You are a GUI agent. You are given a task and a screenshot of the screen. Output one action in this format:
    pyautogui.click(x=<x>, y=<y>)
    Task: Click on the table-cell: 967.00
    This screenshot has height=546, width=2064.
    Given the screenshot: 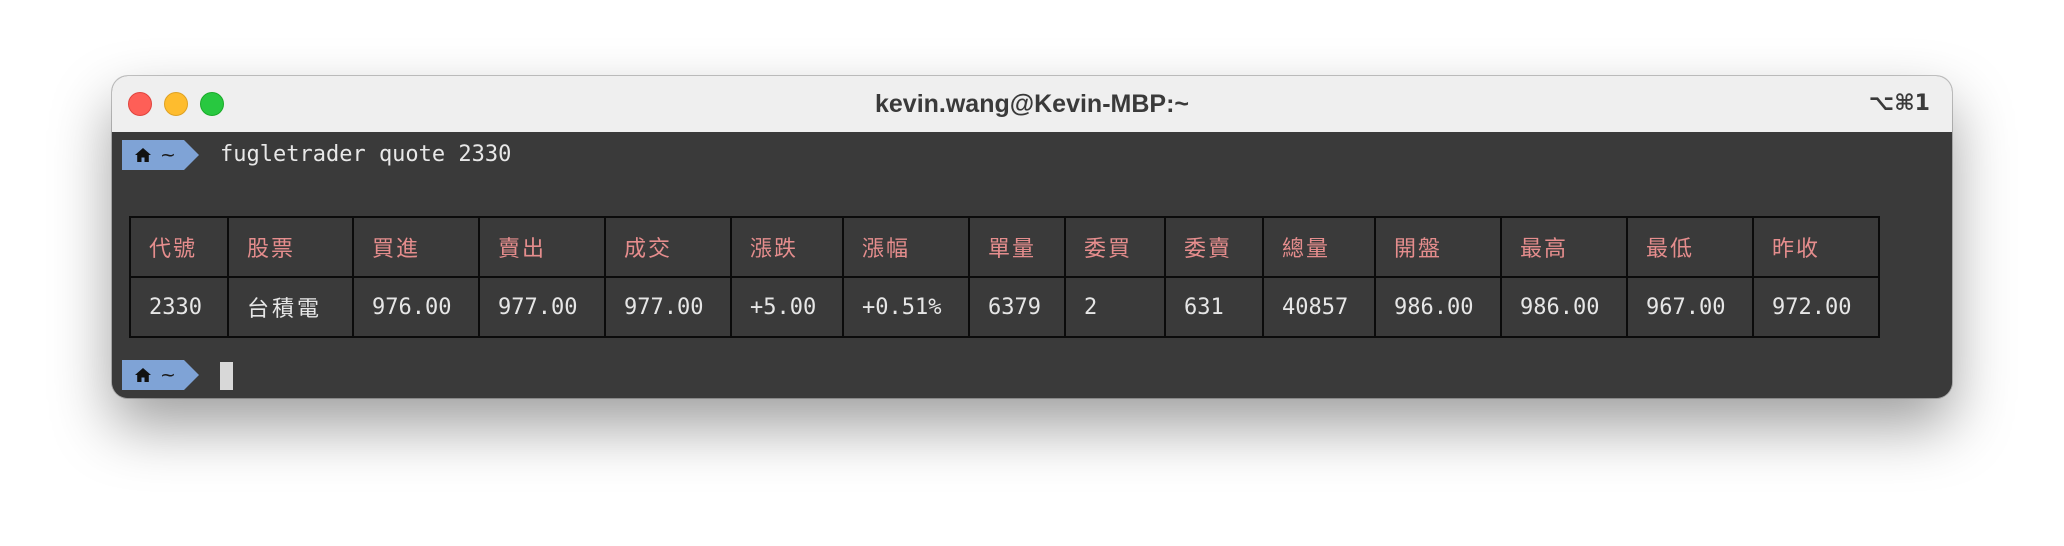 What is the action you would take?
    pyautogui.click(x=1690, y=307)
    